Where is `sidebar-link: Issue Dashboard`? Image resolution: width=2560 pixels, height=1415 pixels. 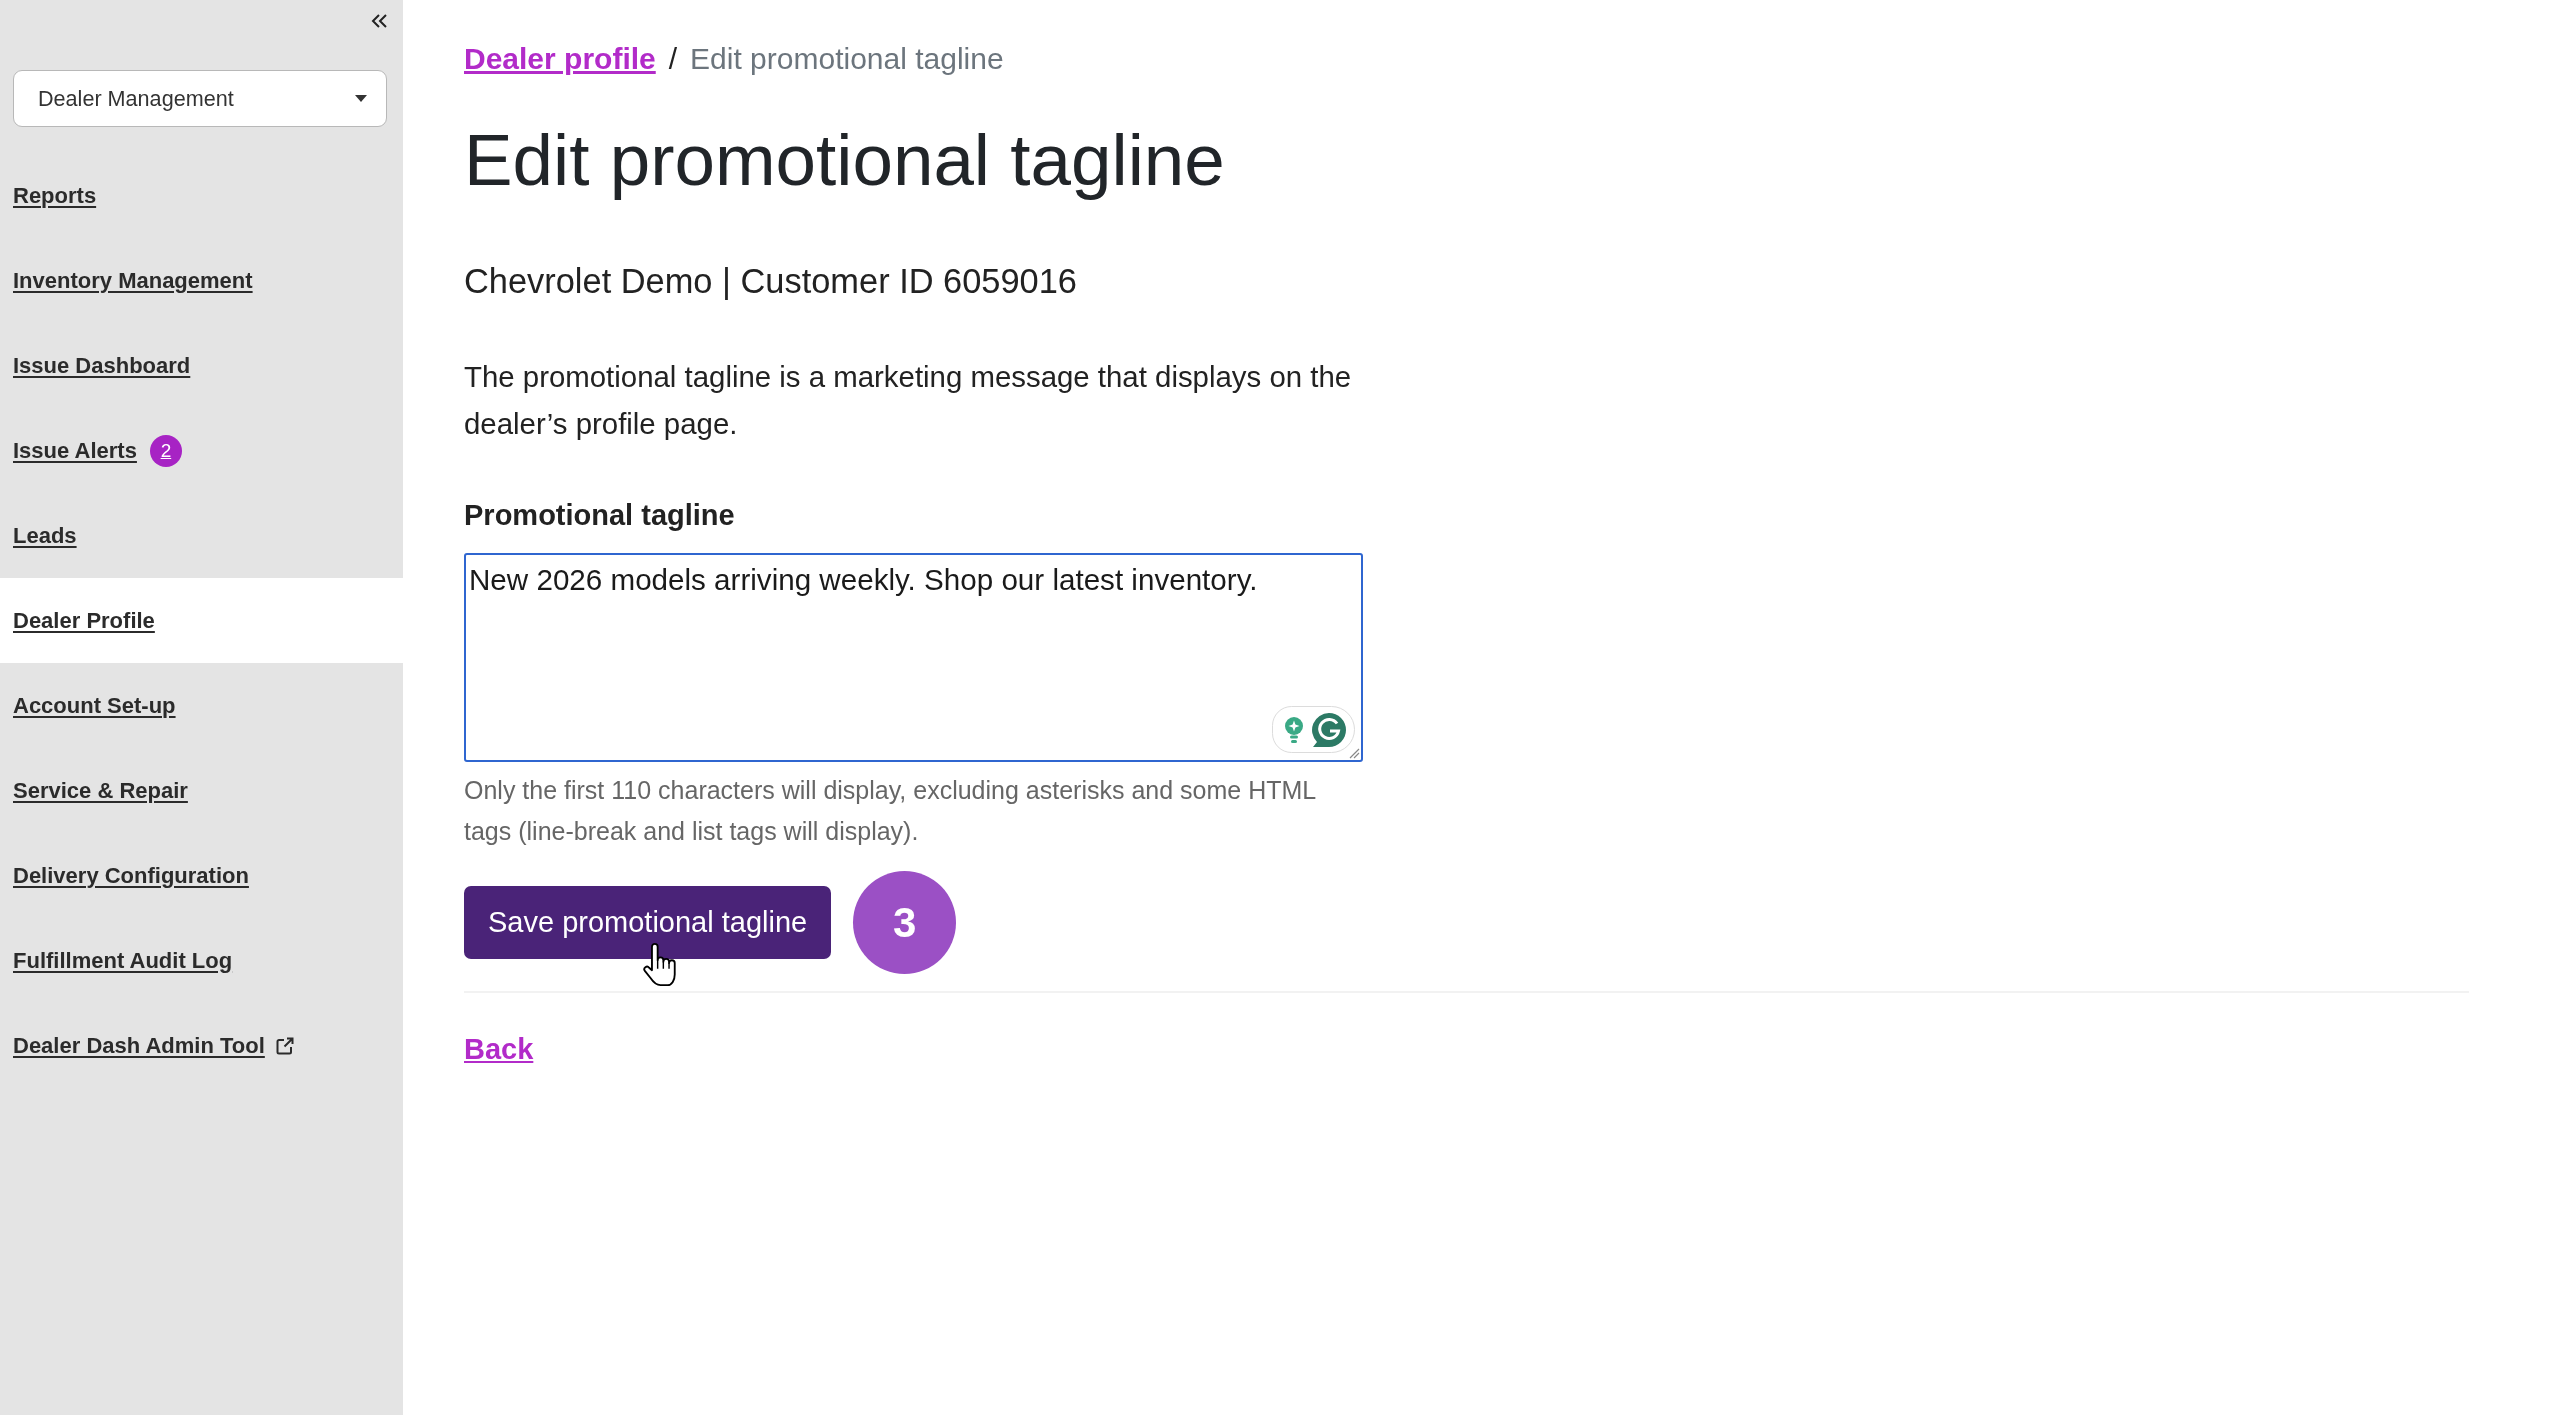
sidebar-link: Issue Dashboard is located at coordinates (201, 365).